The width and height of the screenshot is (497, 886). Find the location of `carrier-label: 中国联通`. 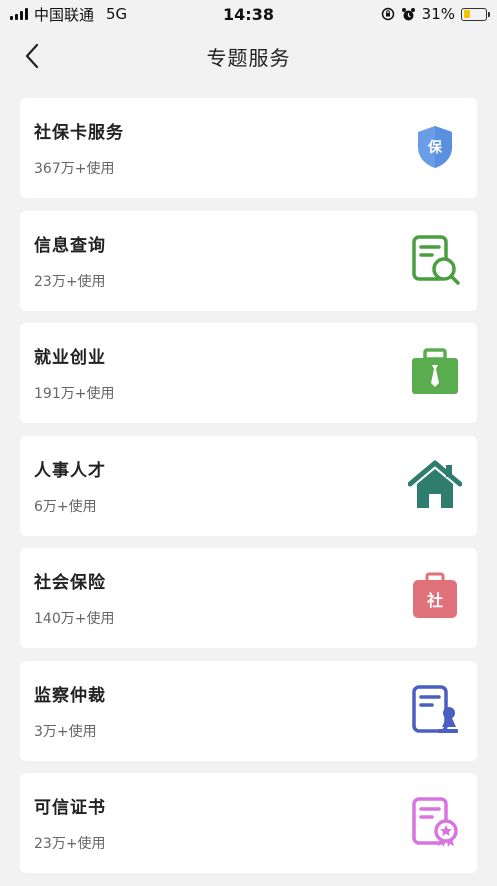

carrier-label: 中国联通 is located at coordinates (64, 14).